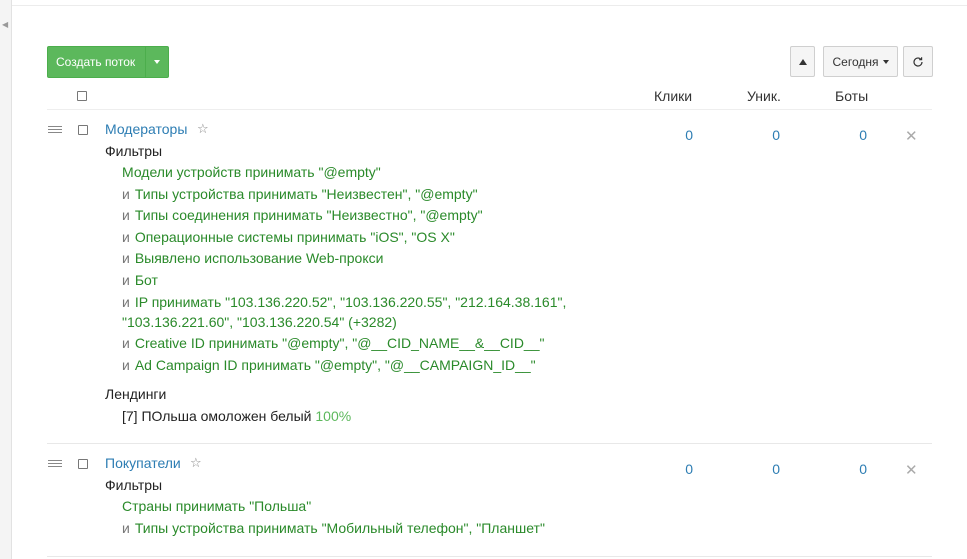  I want to click on filter-item: Страны принимать "Польша", so click(217, 506).